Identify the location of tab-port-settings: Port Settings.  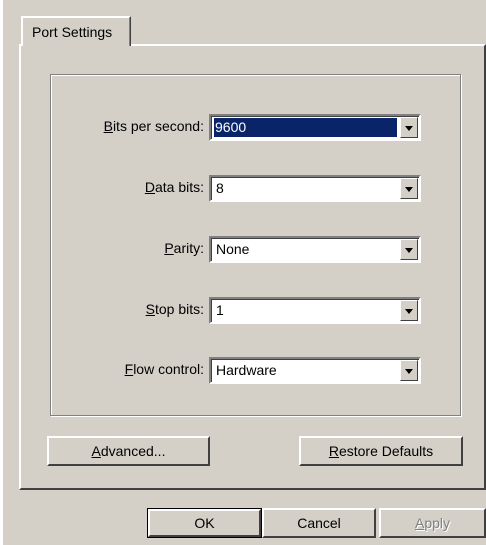
(76, 31).